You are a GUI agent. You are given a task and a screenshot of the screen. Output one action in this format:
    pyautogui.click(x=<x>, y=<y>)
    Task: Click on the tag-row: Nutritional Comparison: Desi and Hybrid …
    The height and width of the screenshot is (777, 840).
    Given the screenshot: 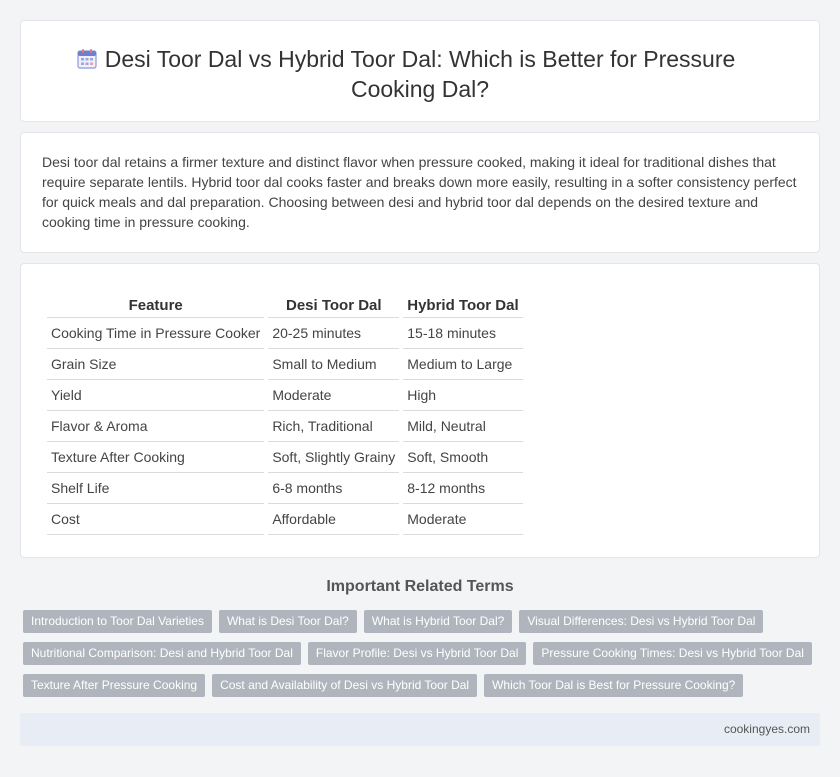 What is the action you would take?
    pyautogui.click(x=423, y=653)
    